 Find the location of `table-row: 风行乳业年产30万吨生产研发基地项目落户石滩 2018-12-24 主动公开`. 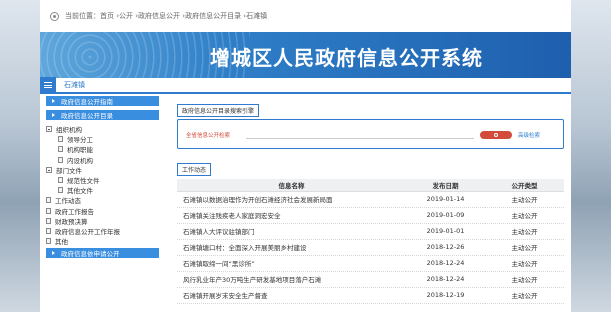

table-row: 风行乳业年产30万吨生产研发基地项目落户石滩 2018-12-24 主动公开 is located at coordinates (370, 279).